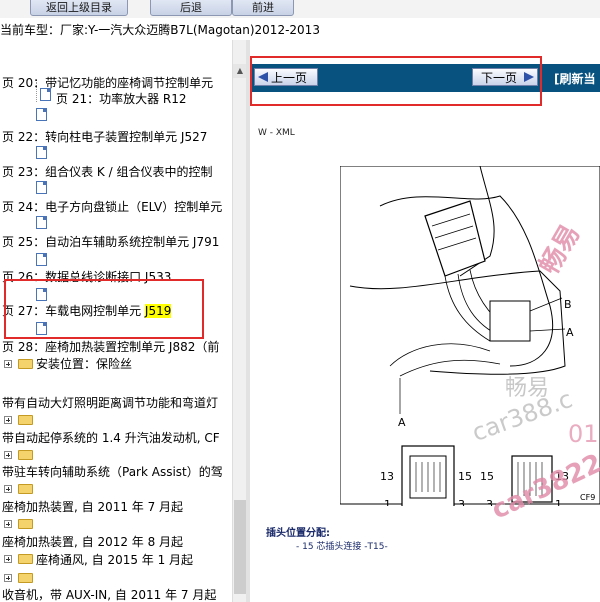 Image resolution: width=600 pixels, height=602 pixels. I want to click on tree-item-page-25: 页 25：自动泊车辅助系统控制单元 J791, so click(110, 242).